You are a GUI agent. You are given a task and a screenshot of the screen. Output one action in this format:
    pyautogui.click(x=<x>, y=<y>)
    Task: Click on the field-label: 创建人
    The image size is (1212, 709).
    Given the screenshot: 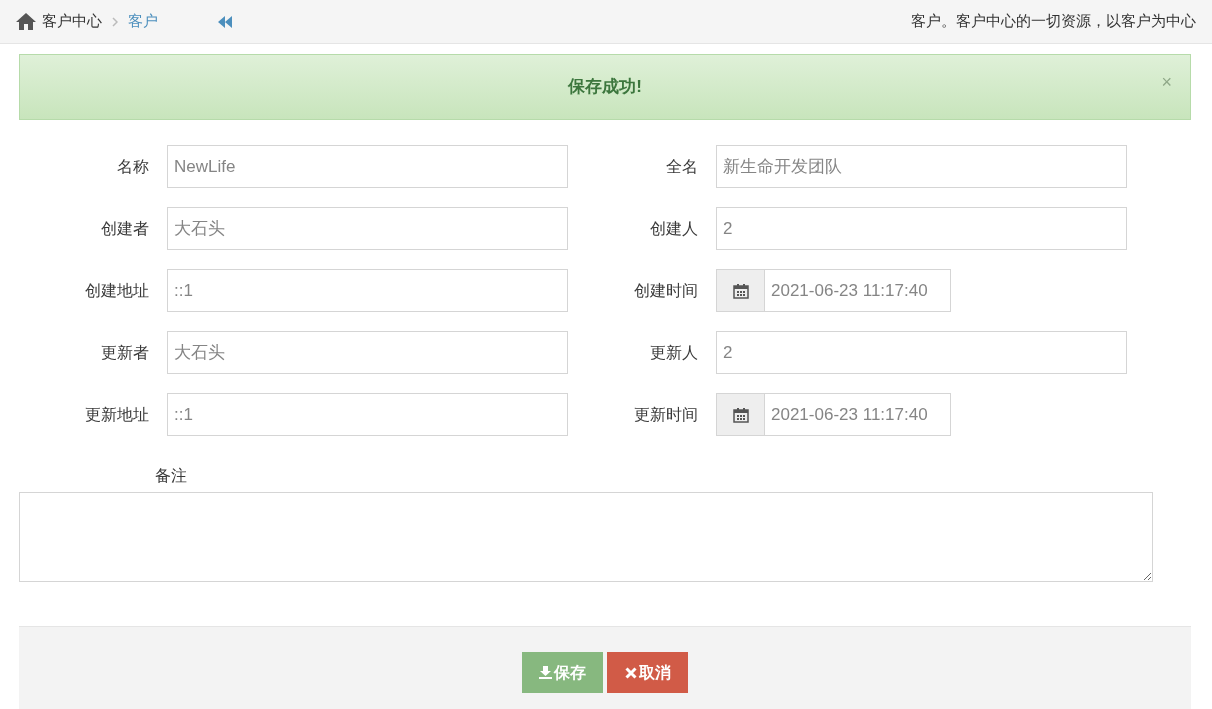 What is the action you would take?
    pyautogui.click(x=673, y=228)
    